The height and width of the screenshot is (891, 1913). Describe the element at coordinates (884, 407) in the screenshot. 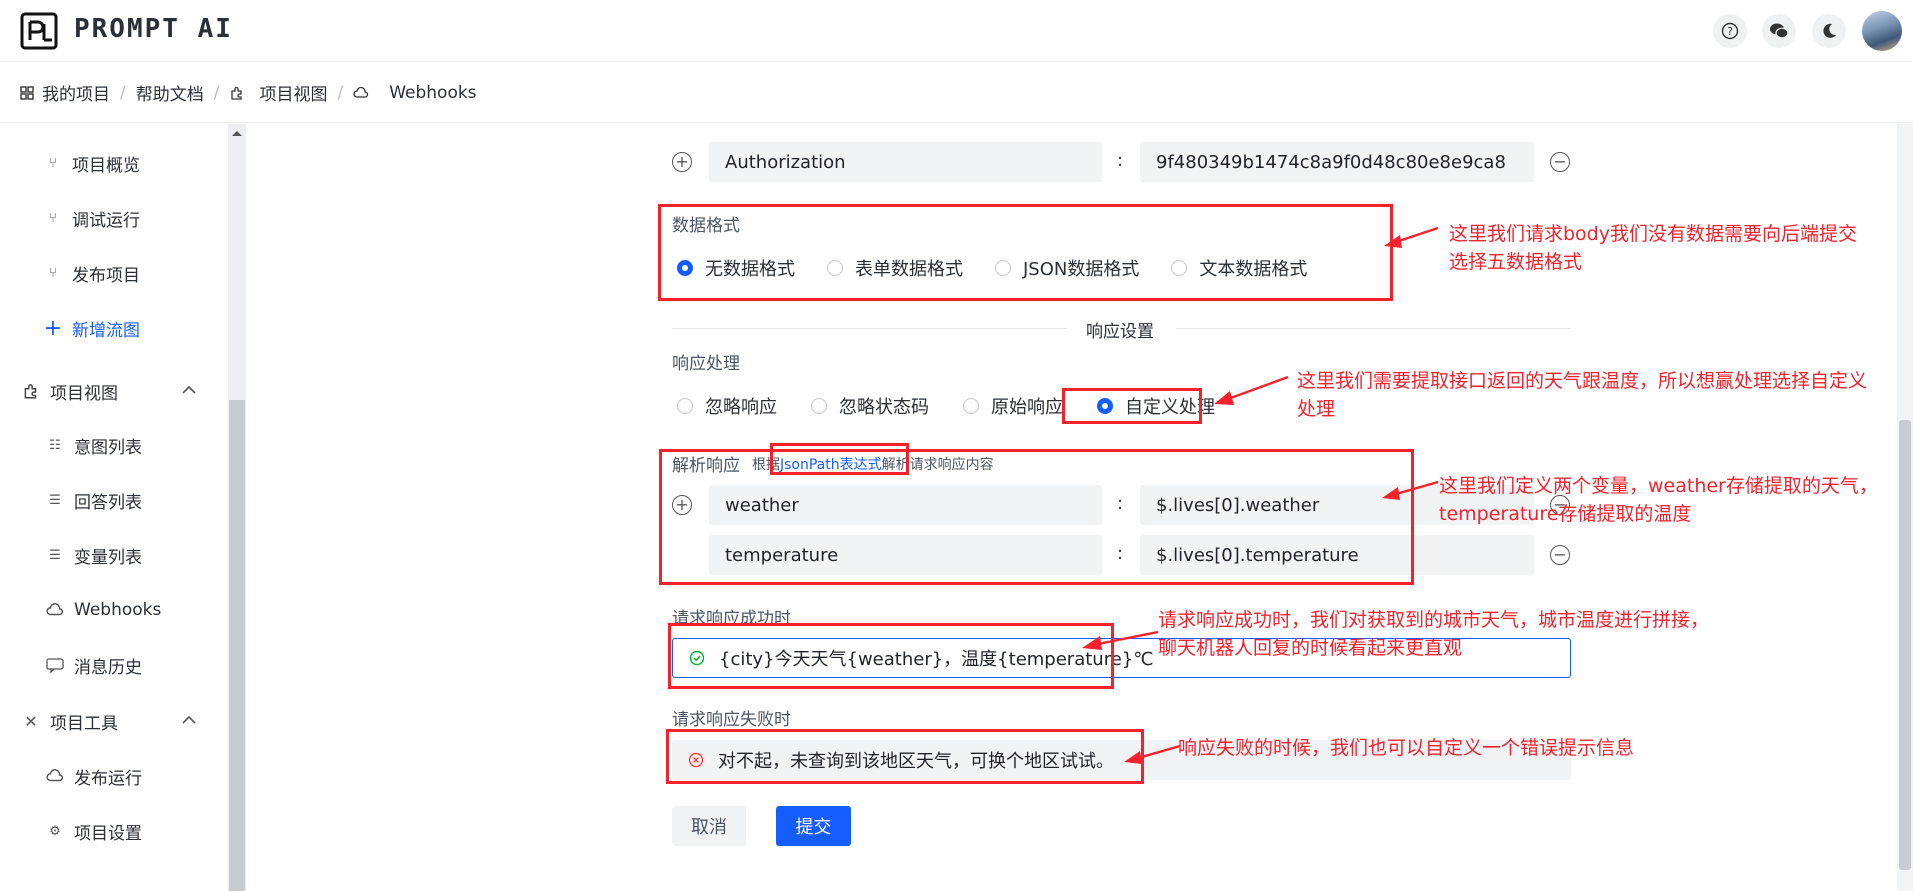

I see `radio-label: 忽略状态码` at that location.